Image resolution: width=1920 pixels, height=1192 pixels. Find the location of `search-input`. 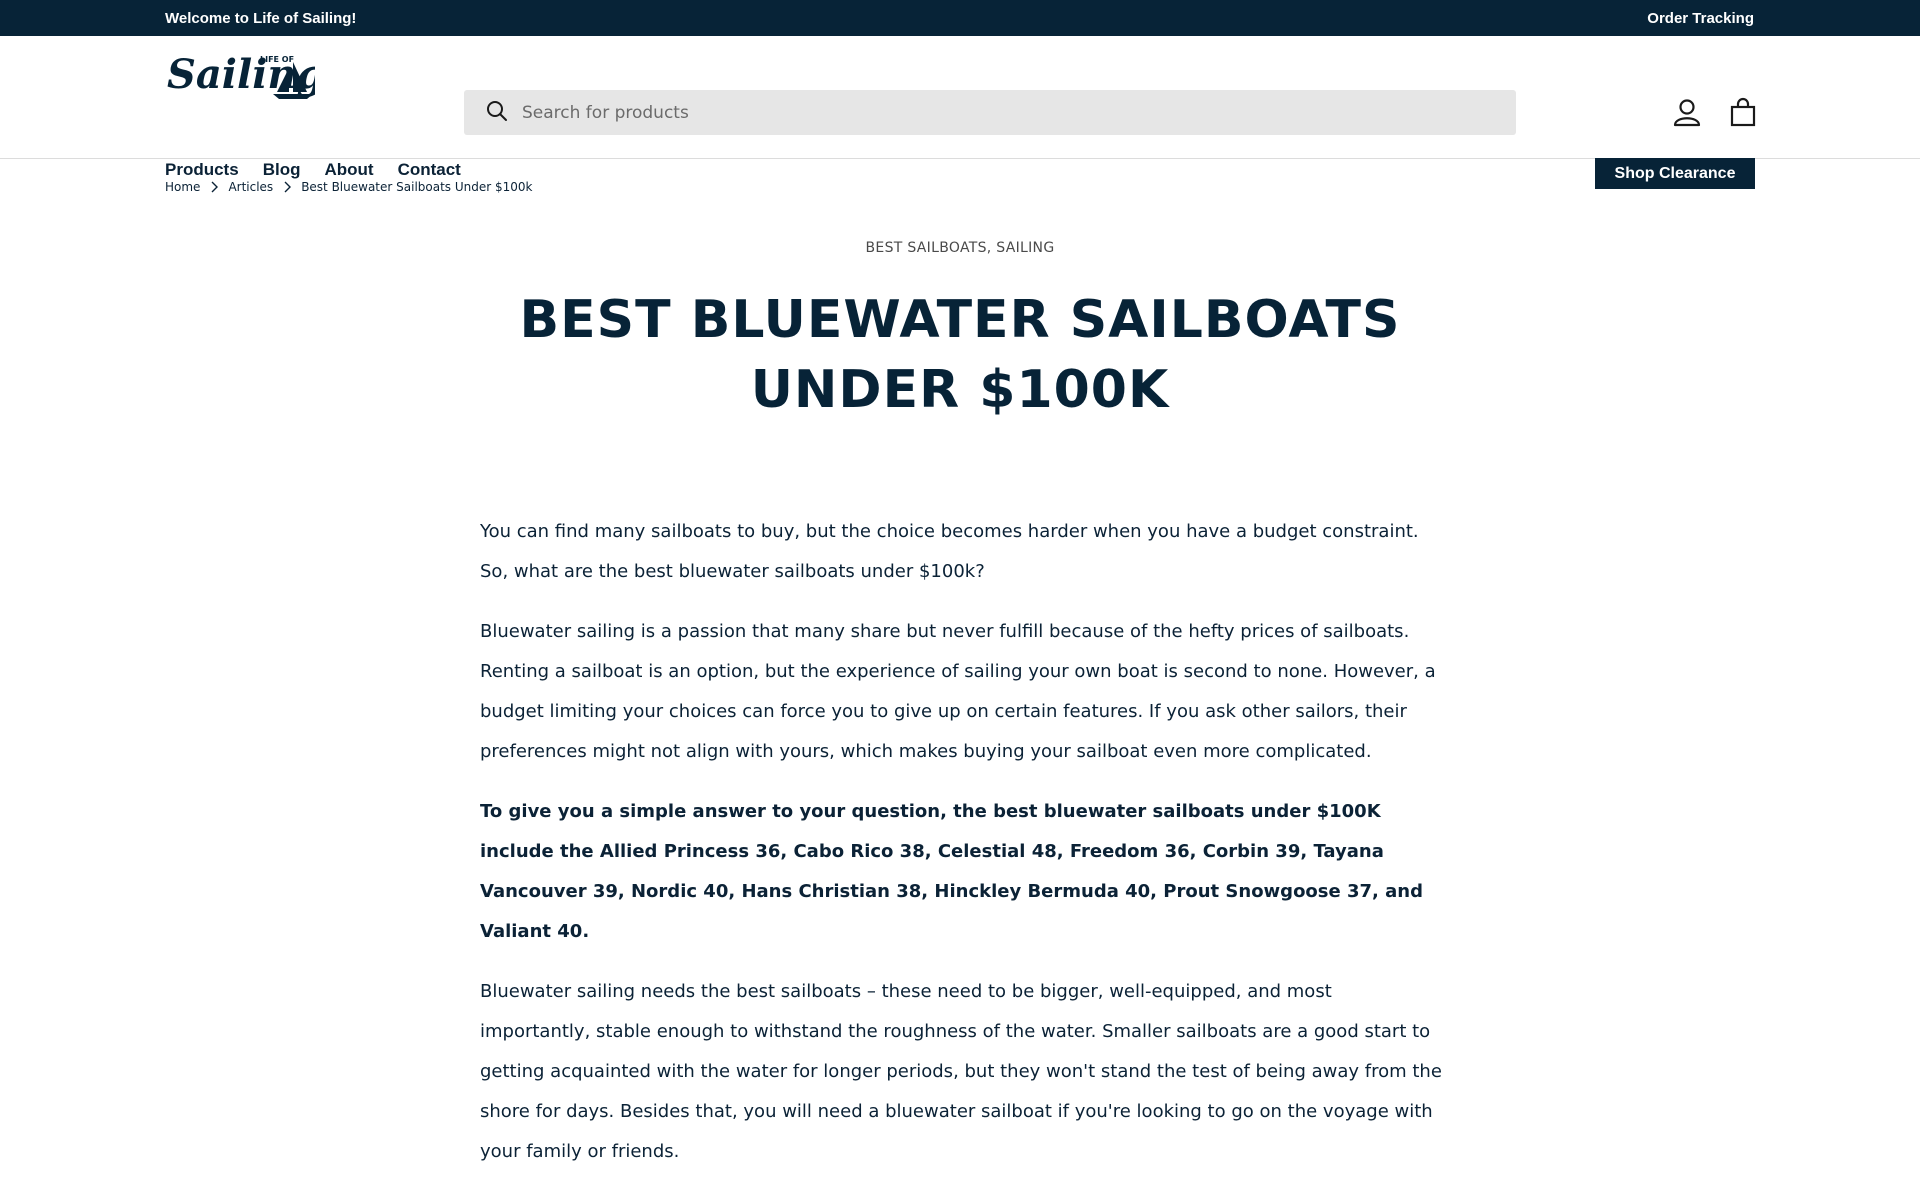

search-input is located at coordinates (972, 112).